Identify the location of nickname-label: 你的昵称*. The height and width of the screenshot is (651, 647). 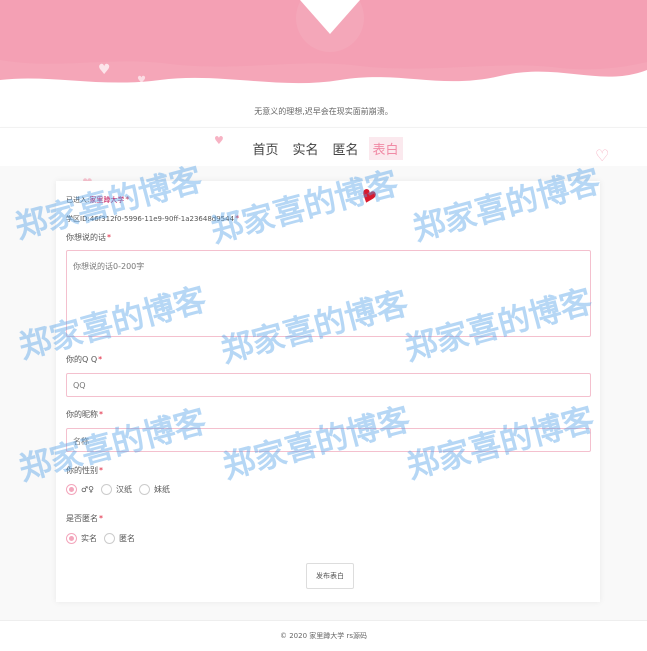
(84, 414).